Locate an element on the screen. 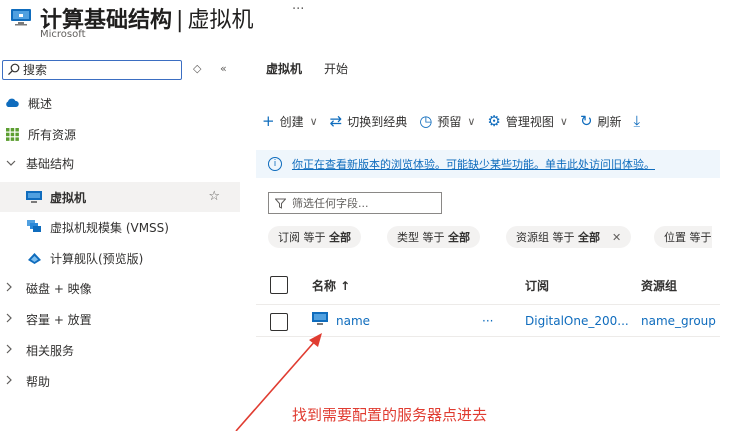 The width and height of the screenshot is (742, 431). row-more-button: ··· is located at coordinates (487, 321).